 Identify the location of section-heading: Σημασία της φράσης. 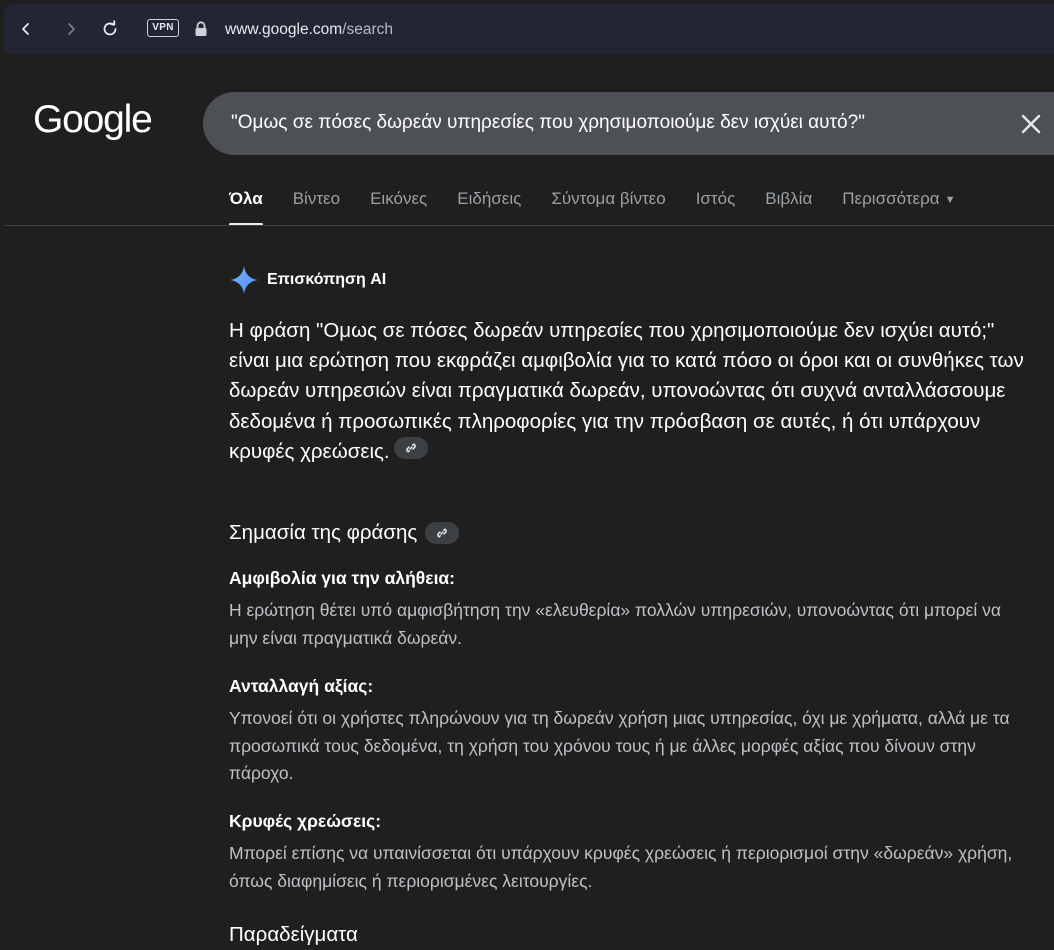
(344, 533).